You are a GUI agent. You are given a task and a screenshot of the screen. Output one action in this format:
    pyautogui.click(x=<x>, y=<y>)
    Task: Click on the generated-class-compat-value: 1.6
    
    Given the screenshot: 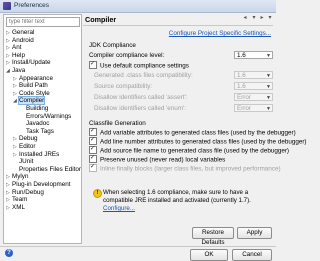 What is the action you would take?
    pyautogui.click(x=241, y=75)
    